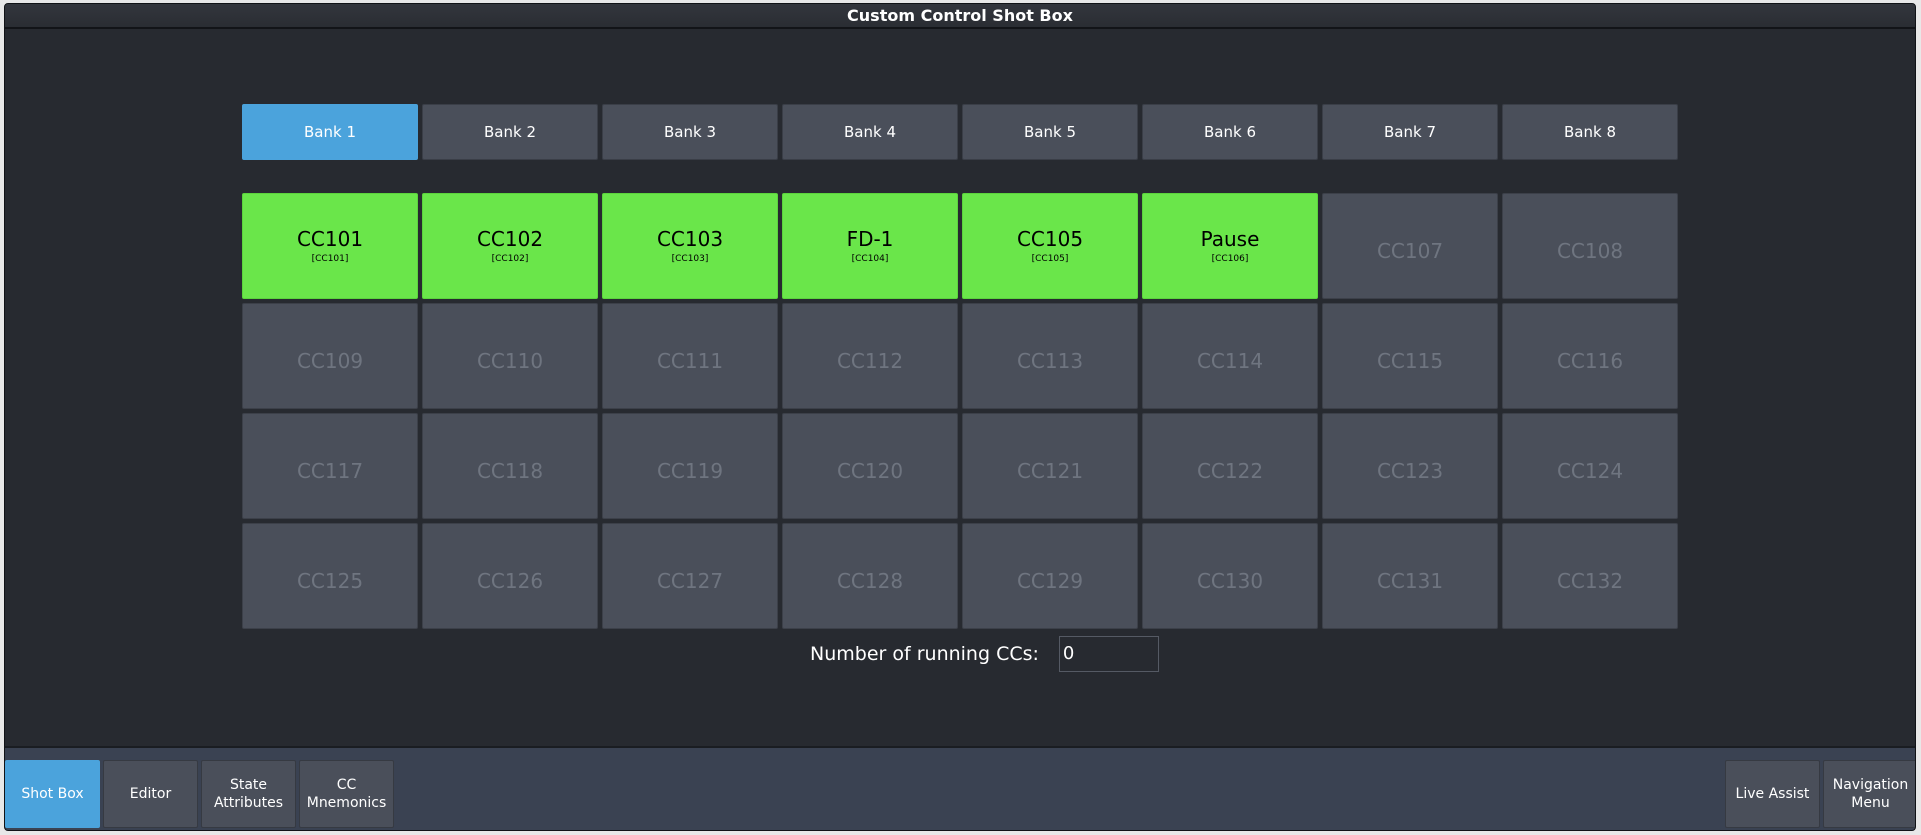 This screenshot has width=1921, height=835. What do you see at coordinates (1410, 581) in the screenshot?
I see `cc-button-label: CC131` at bounding box center [1410, 581].